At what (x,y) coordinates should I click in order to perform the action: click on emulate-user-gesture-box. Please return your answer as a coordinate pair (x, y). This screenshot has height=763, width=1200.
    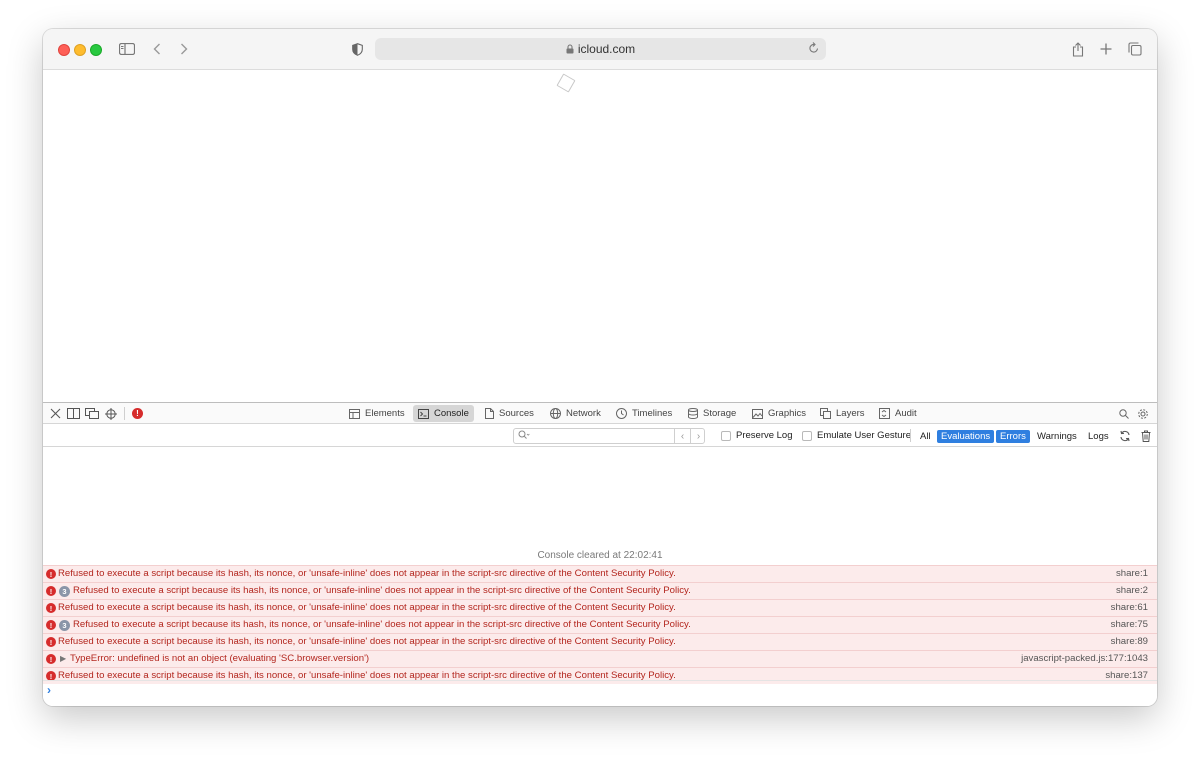
    Looking at the image, I should click on (807, 435).